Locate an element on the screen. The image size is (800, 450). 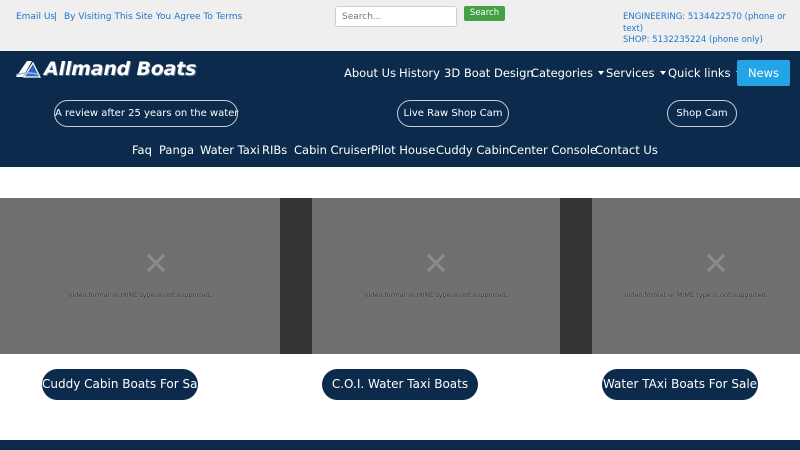
search-input is located at coordinates (396, 16).